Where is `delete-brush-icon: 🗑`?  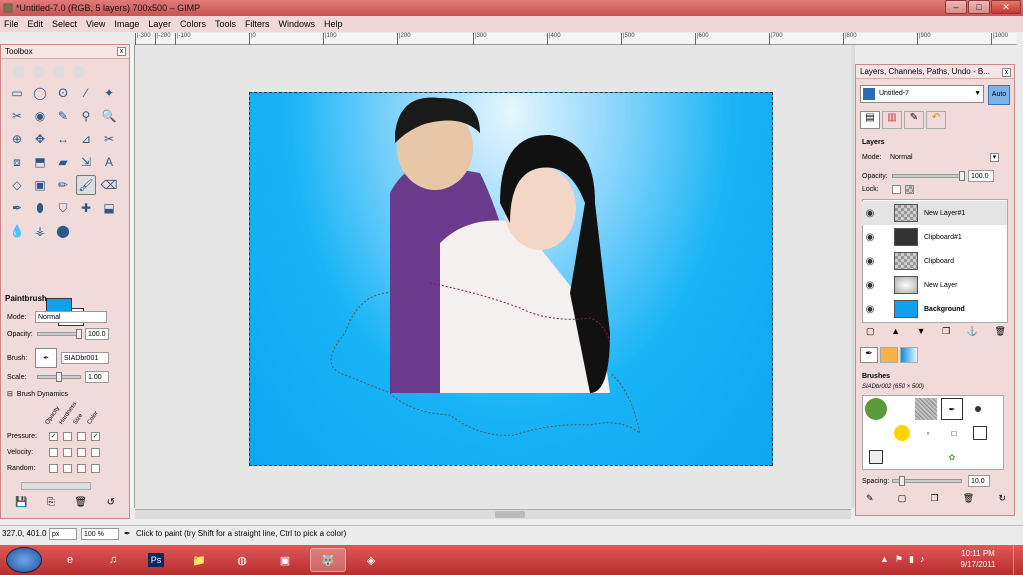 delete-brush-icon: 🗑 is located at coordinates (968, 498).